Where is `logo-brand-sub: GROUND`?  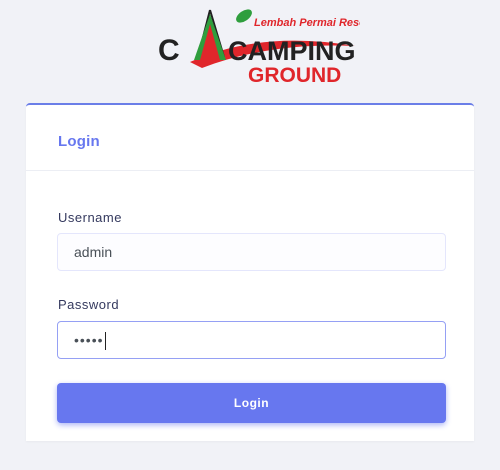 logo-brand-sub: GROUND is located at coordinates (294, 75).